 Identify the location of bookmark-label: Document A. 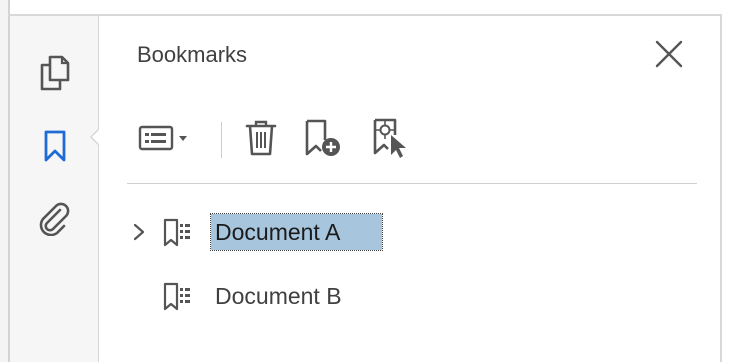
(296, 232).